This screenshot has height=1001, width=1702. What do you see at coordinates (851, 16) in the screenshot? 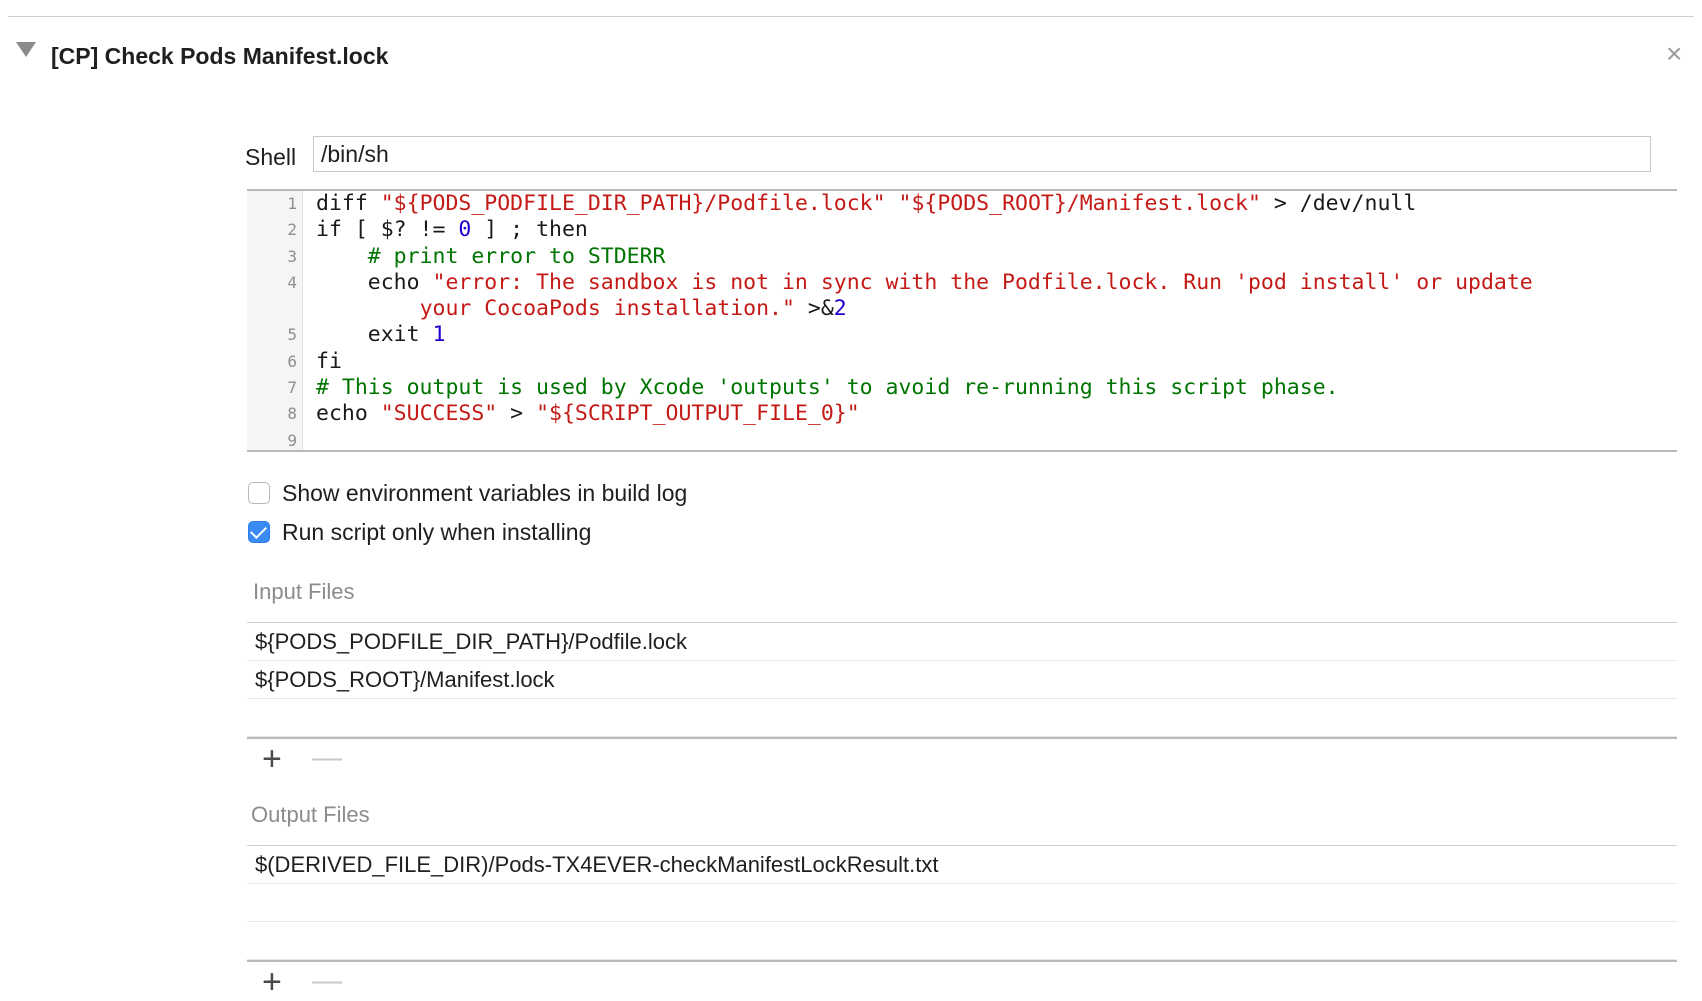
I see `top-divider` at bounding box center [851, 16].